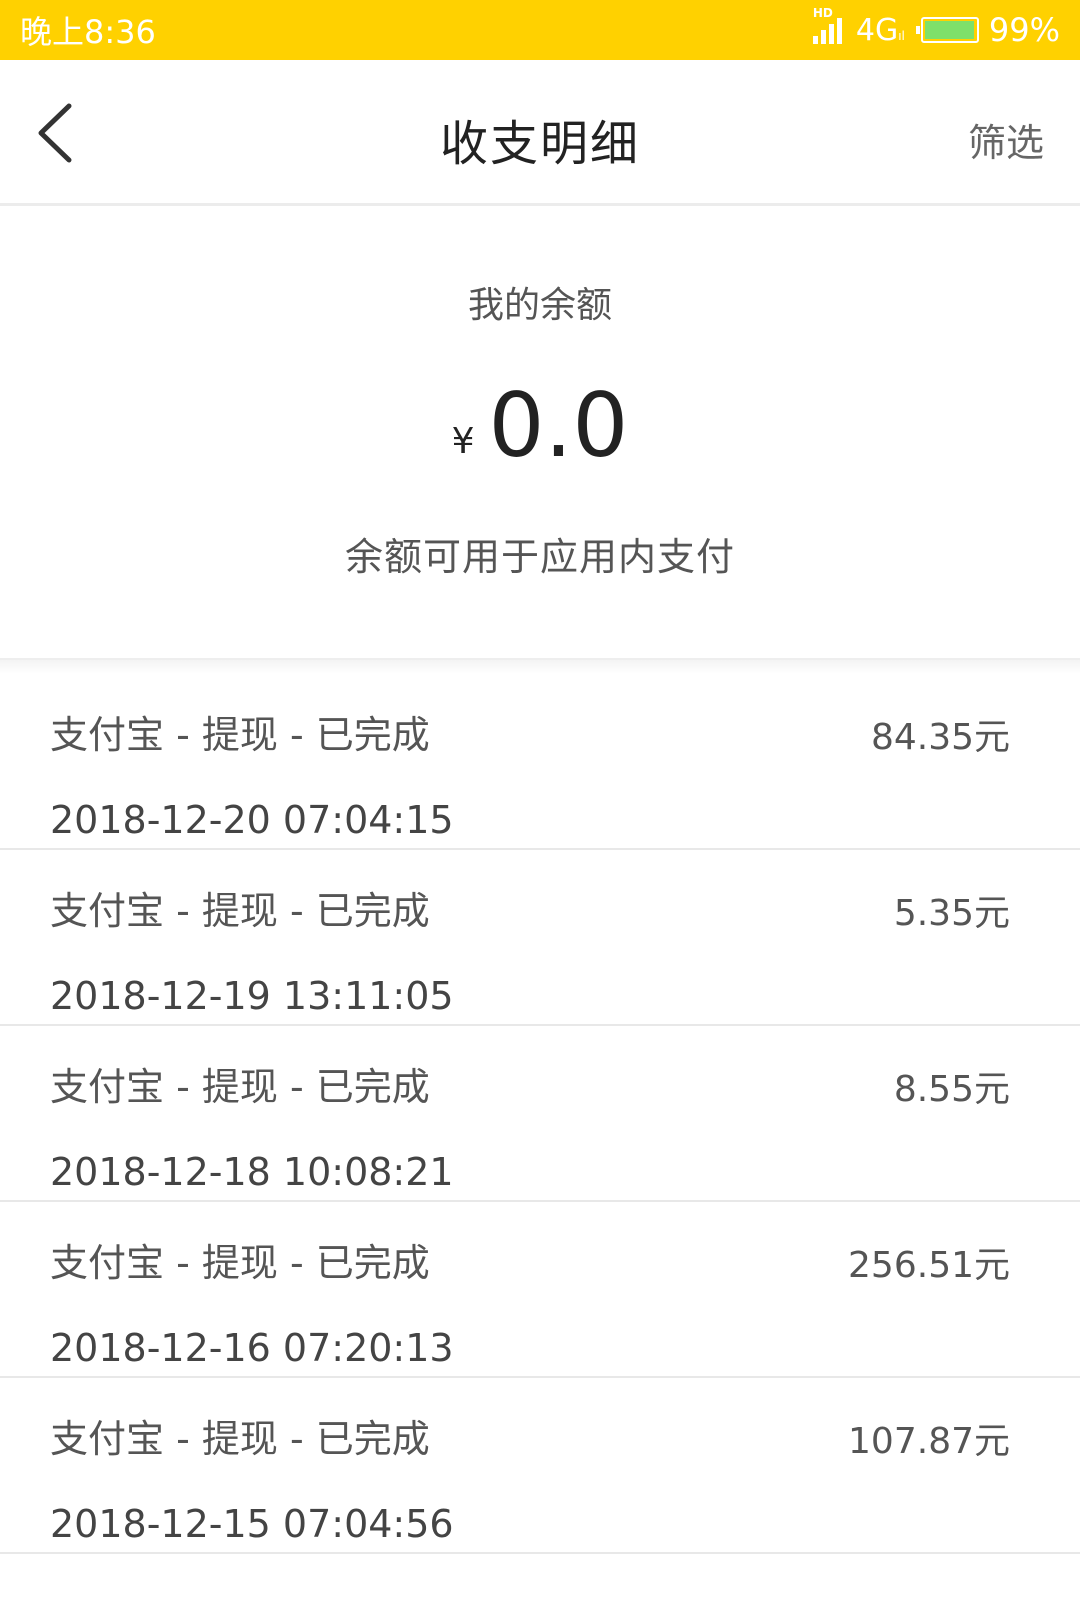 This screenshot has height=1600, width=1080. Describe the element at coordinates (88, 32) in the screenshot. I see `status-time: 晚上8:36` at that location.